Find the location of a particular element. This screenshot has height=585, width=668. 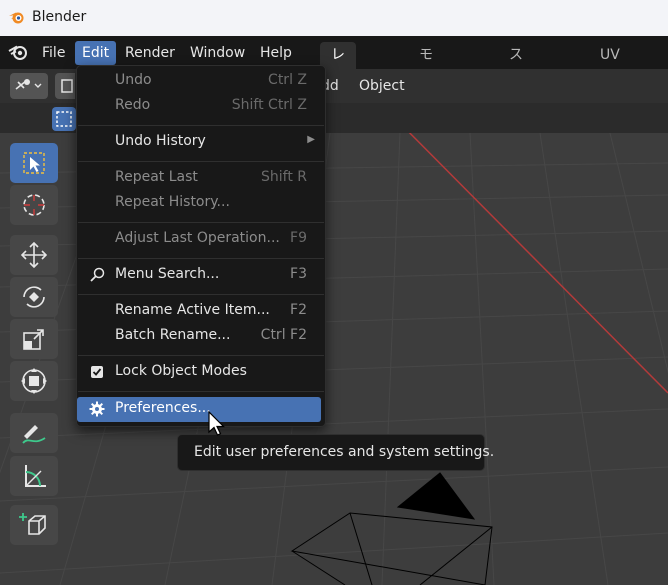

menu-file: File is located at coordinates (53, 53).